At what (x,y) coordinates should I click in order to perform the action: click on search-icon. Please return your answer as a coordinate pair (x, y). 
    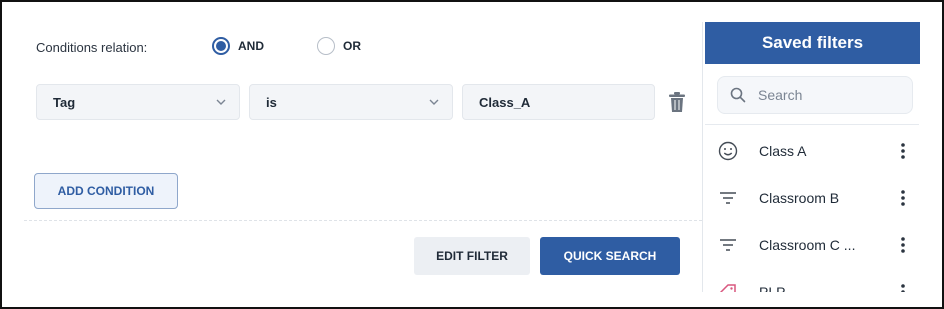
    Looking at the image, I should click on (738, 95).